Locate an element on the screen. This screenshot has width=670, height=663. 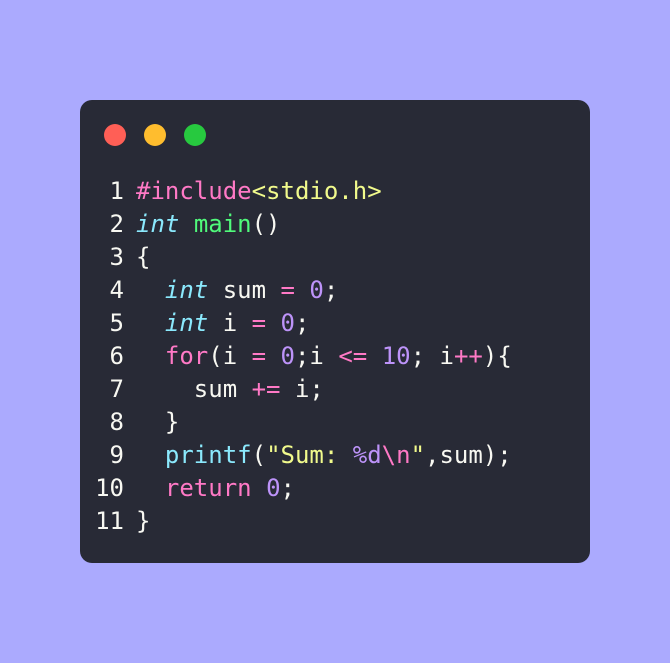
code-token: () is located at coordinates (266, 224).